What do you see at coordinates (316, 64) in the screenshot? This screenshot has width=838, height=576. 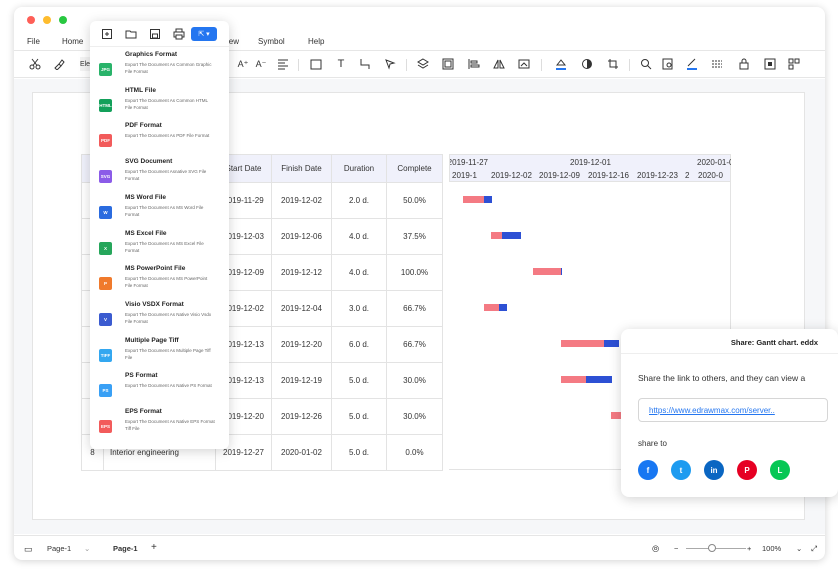 I see `rectangle-icon` at bounding box center [316, 64].